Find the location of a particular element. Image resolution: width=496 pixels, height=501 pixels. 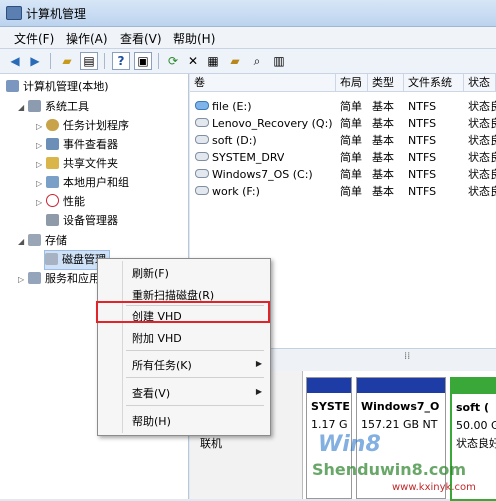

menu-item-help: 帮助(H) is located at coordinates (151, 421).